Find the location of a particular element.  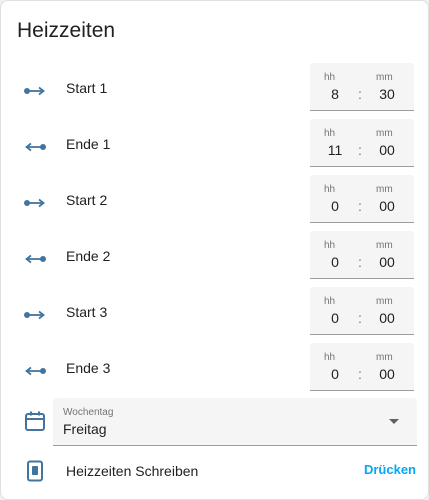

dropdown-arrow-icon is located at coordinates (394, 421).